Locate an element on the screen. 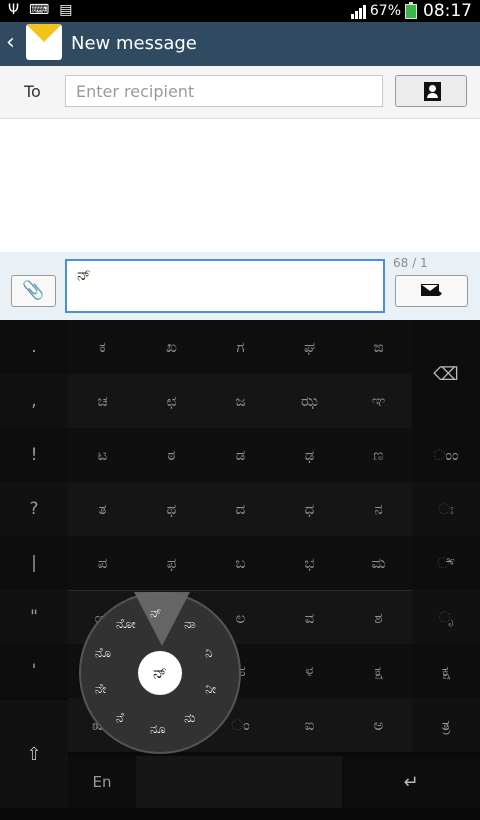  recipient-row: To is located at coordinates (240, 92).